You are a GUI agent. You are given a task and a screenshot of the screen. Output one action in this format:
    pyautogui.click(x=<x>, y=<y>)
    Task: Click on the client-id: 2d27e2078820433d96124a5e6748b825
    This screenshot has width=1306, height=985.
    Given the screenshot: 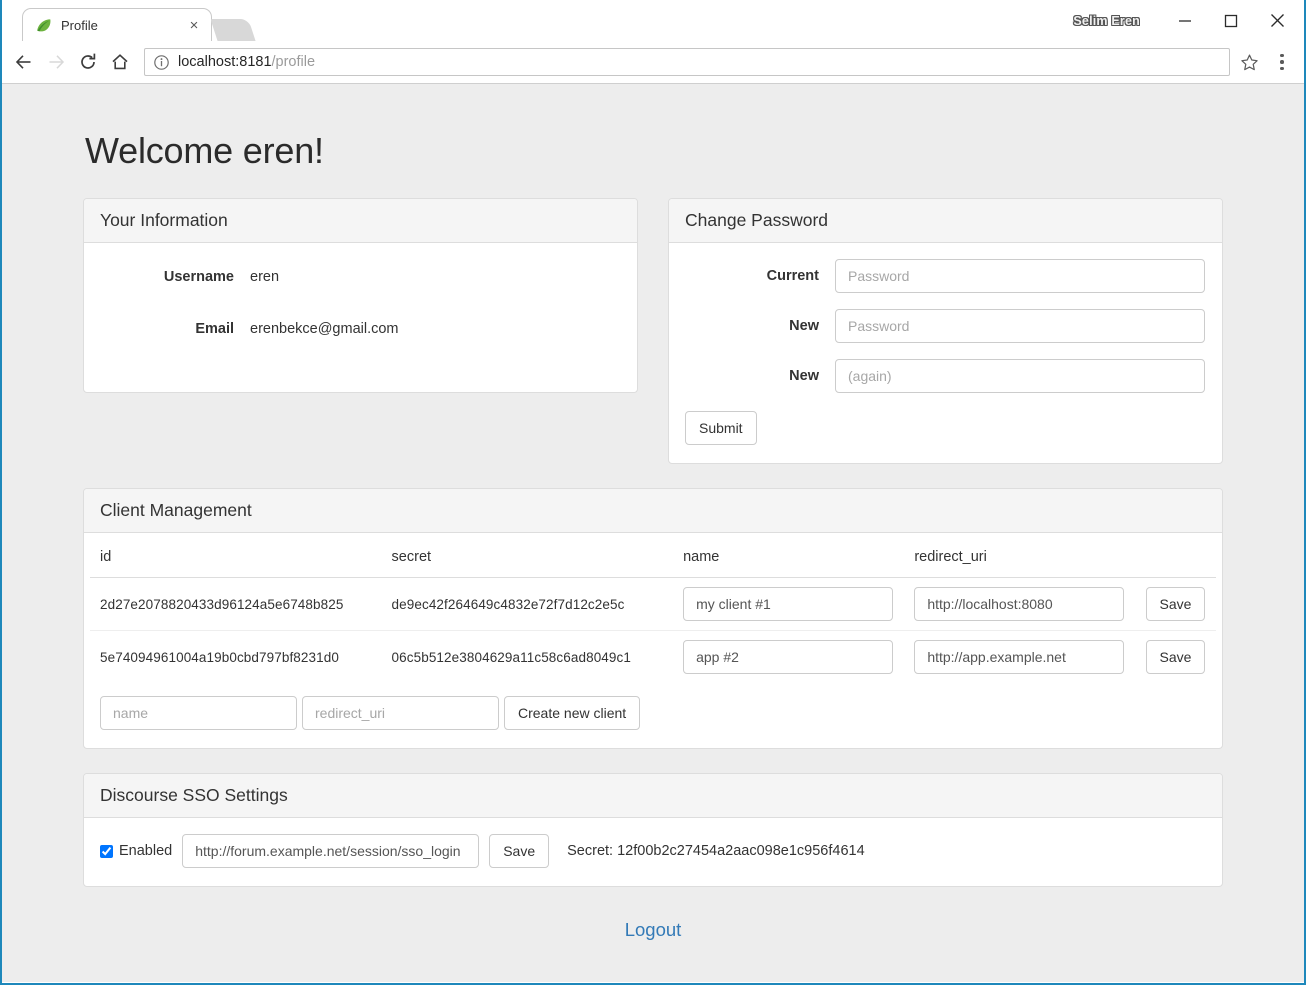 What is the action you would take?
    pyautogui.click(x=236, y=604)
    